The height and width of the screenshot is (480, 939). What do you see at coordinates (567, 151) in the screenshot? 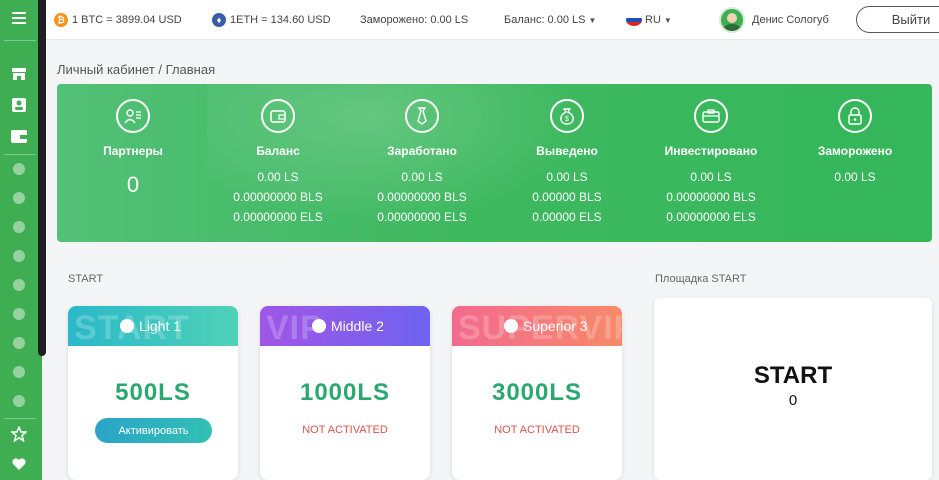
I see `stat-title: Выведено` at bounding box center [567, 151].